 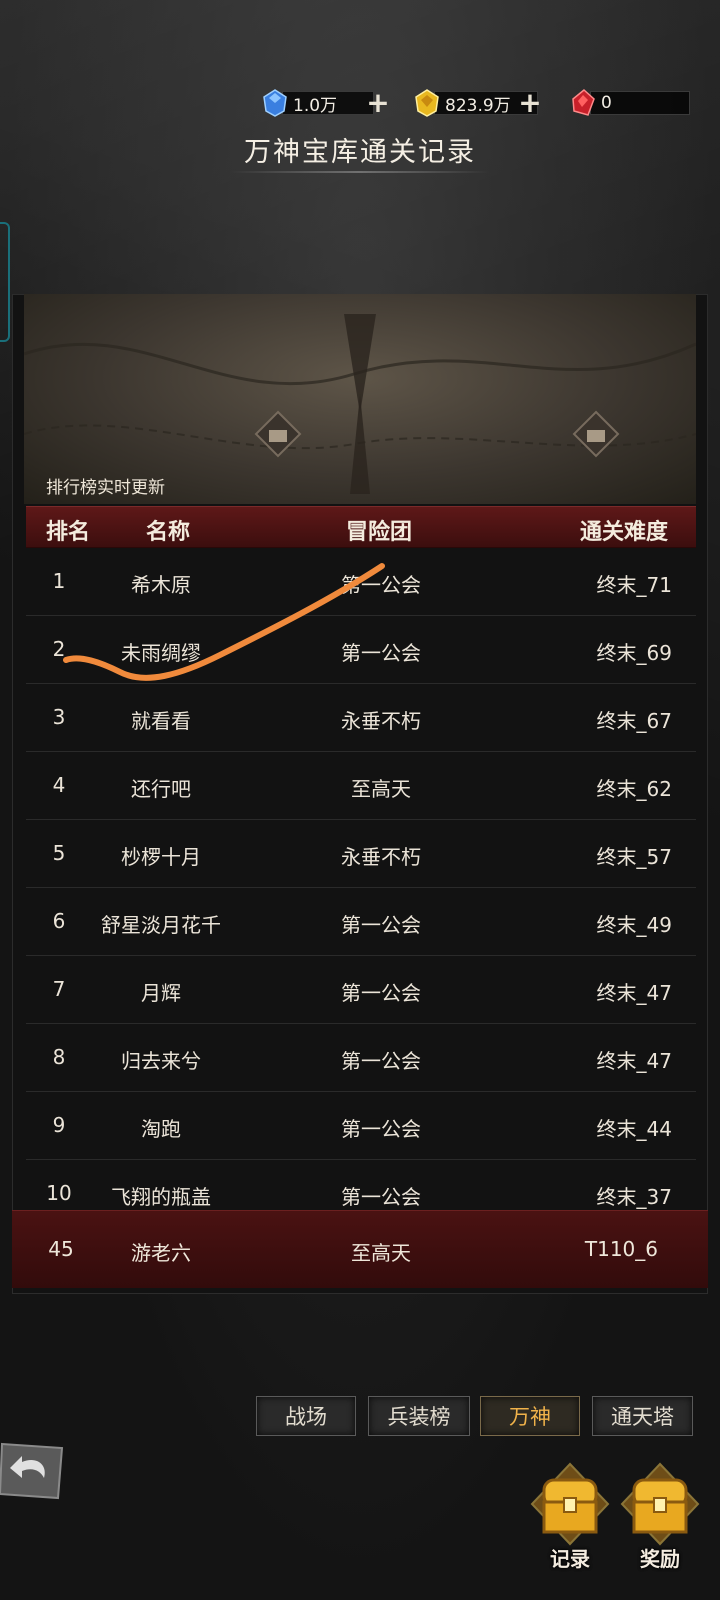 What do you see at coordinates (634, 653) in the screenshot?
I see `row-difficulty: 终末_69` at bounding box center [634, 653].